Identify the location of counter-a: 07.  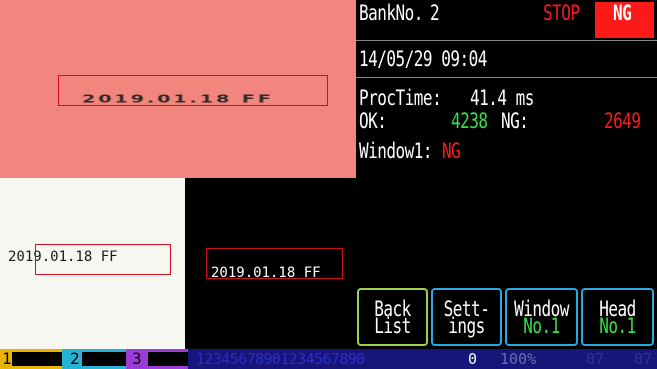
(595, 359).